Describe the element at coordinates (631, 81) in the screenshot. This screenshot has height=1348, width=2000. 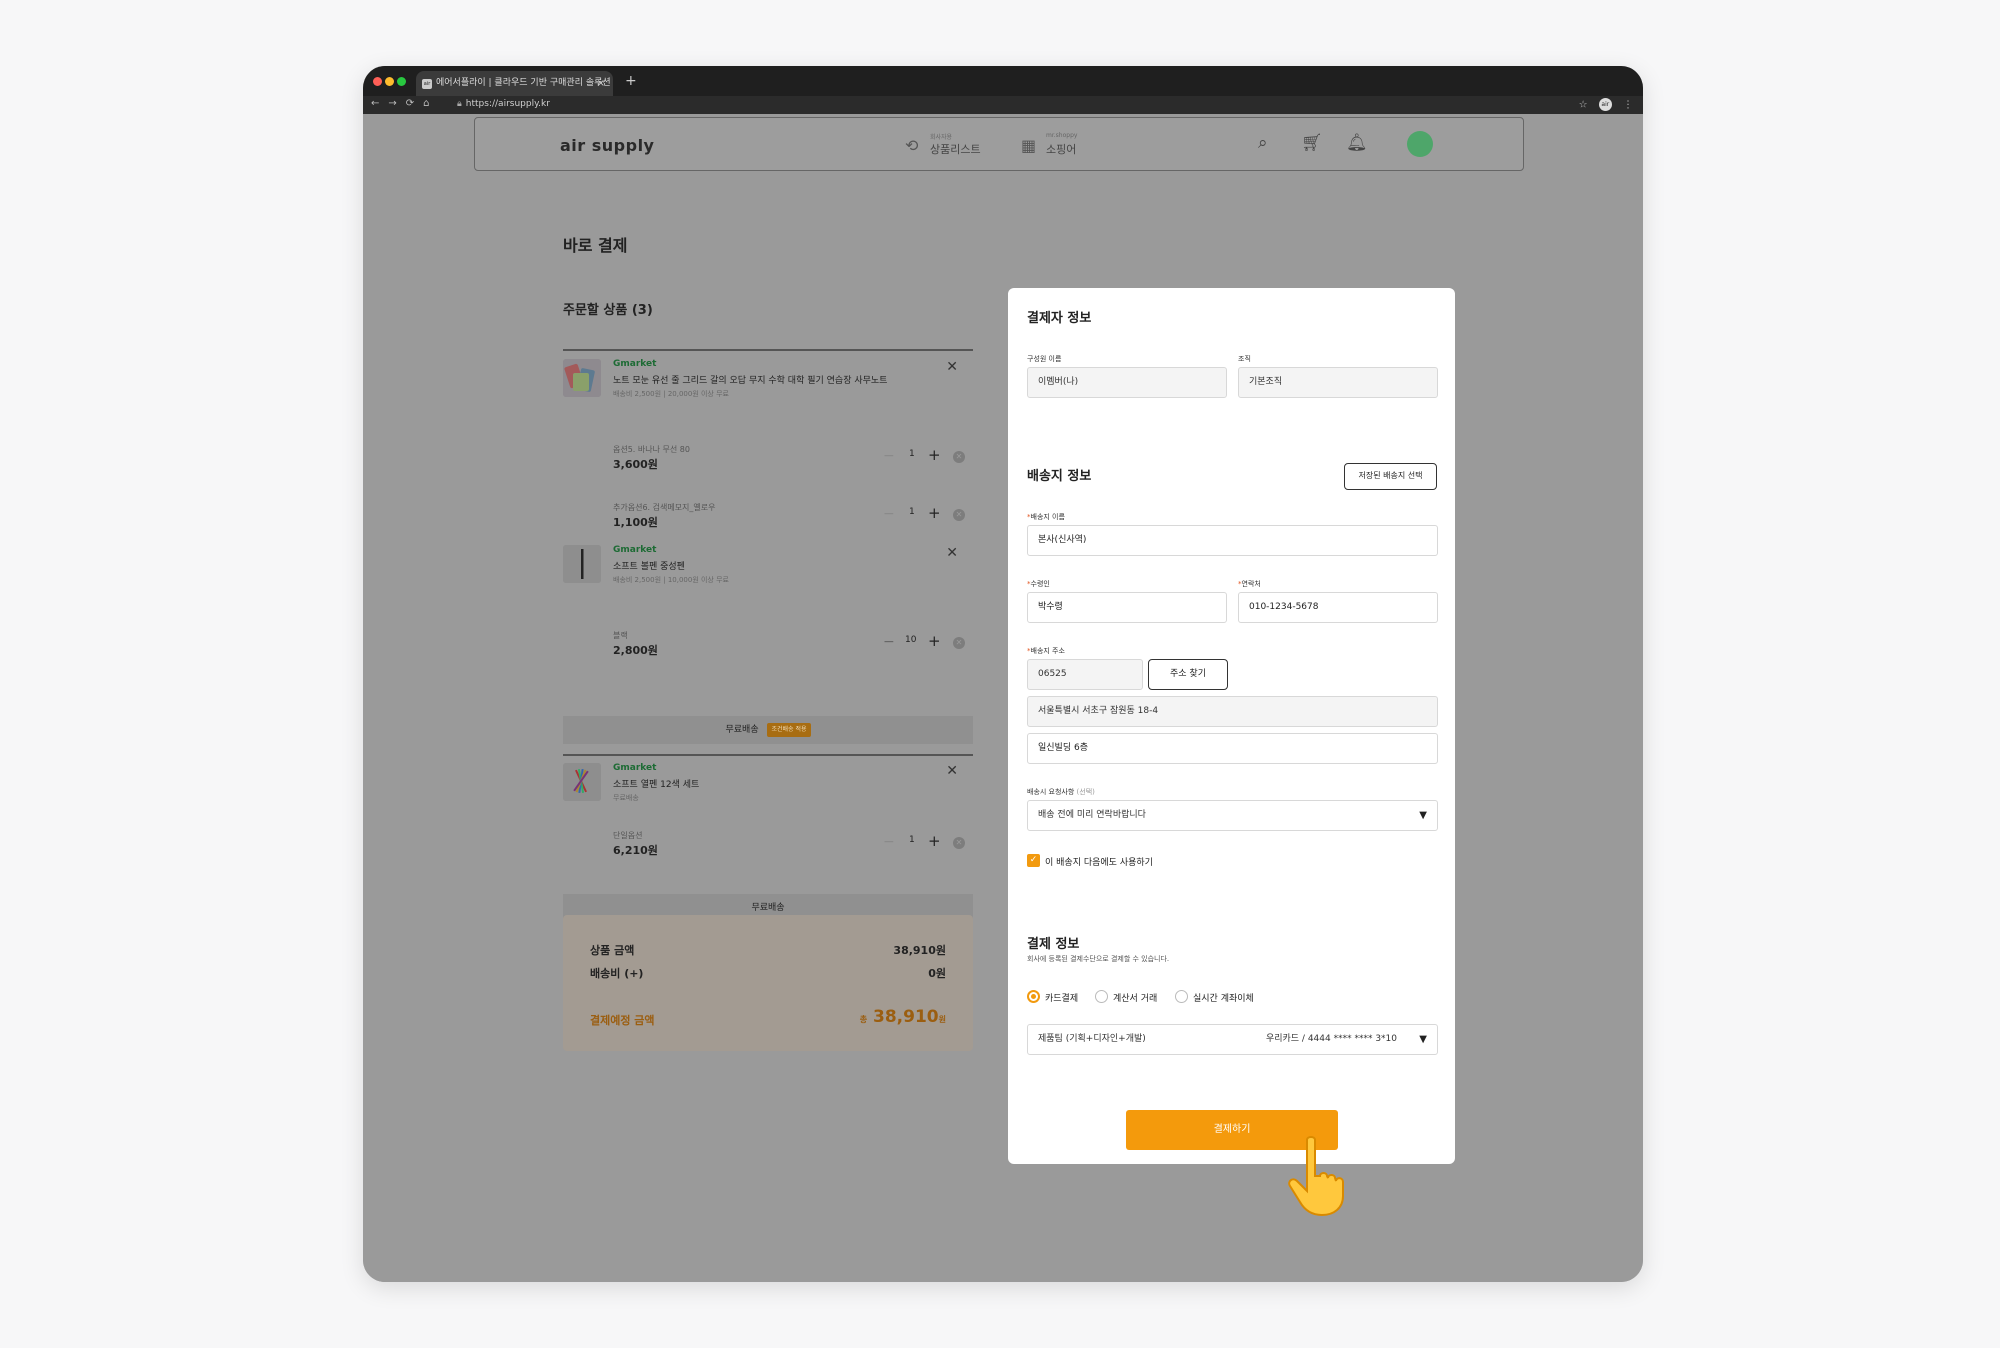
I see `new-tab-button: +` at that location.